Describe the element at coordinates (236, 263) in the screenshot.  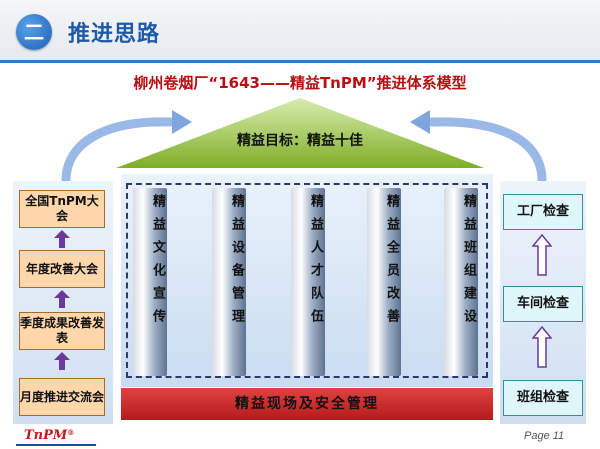
I see `pillar-label: 精益设备管理` at that location.